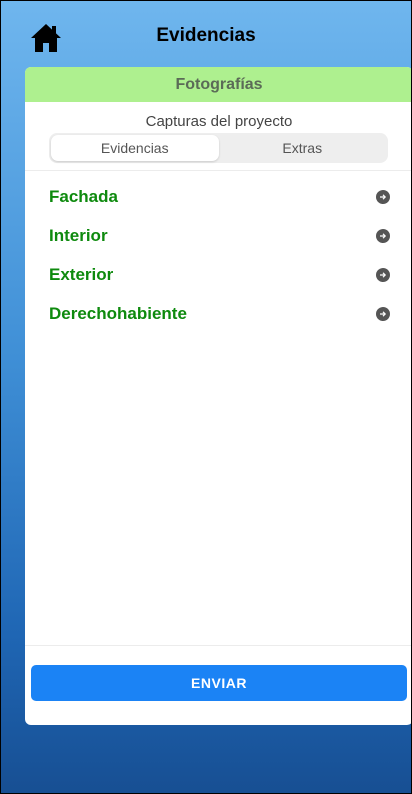  I want to click on list-item-label: Exterior, so click(81, 274).